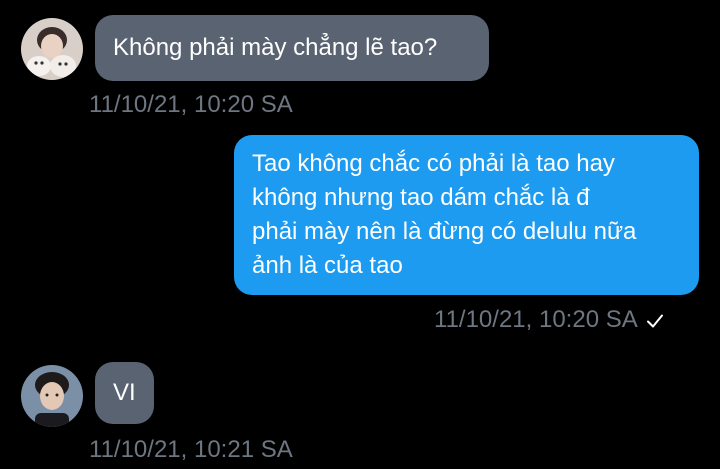  What do you see at coordinates (191, 449) in the screenshot?
I see `message-timestamp: 11/10/21, 10:21 SA` at bounding box center [191, 449].